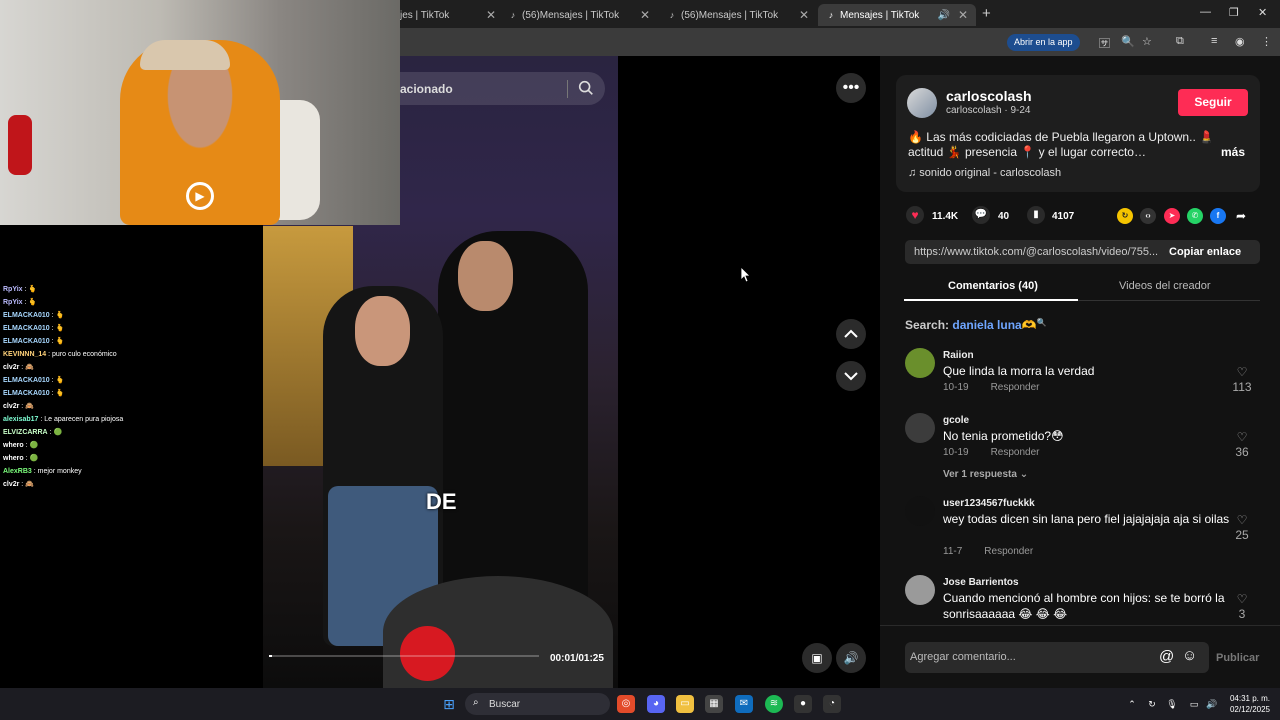  What do you see at coordinates (1242, 527) in the screenshot?
I see `comment-like-button: ♡ 25` at bounding box center [1242, 527].